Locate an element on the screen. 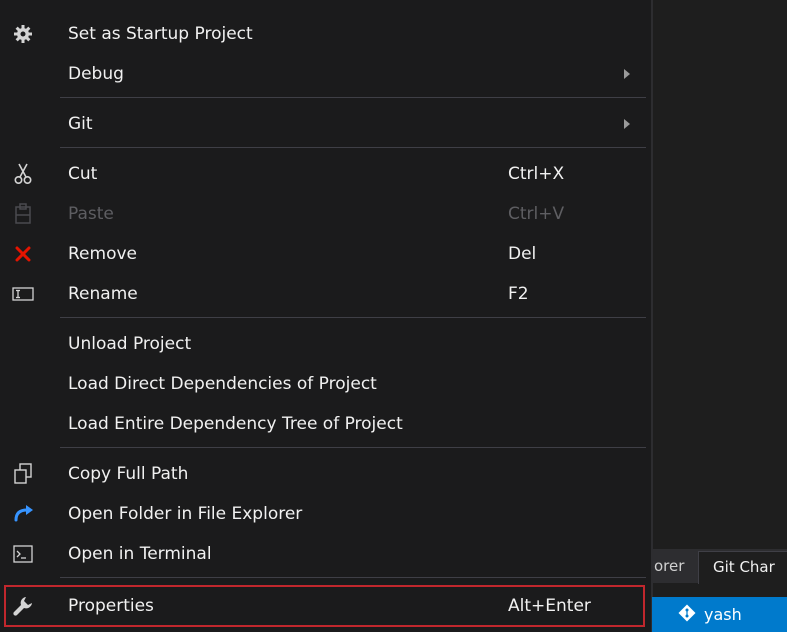 This screenshot has height=632, width=787. menu-item-label: Rename is located at coordinates (103, 294).